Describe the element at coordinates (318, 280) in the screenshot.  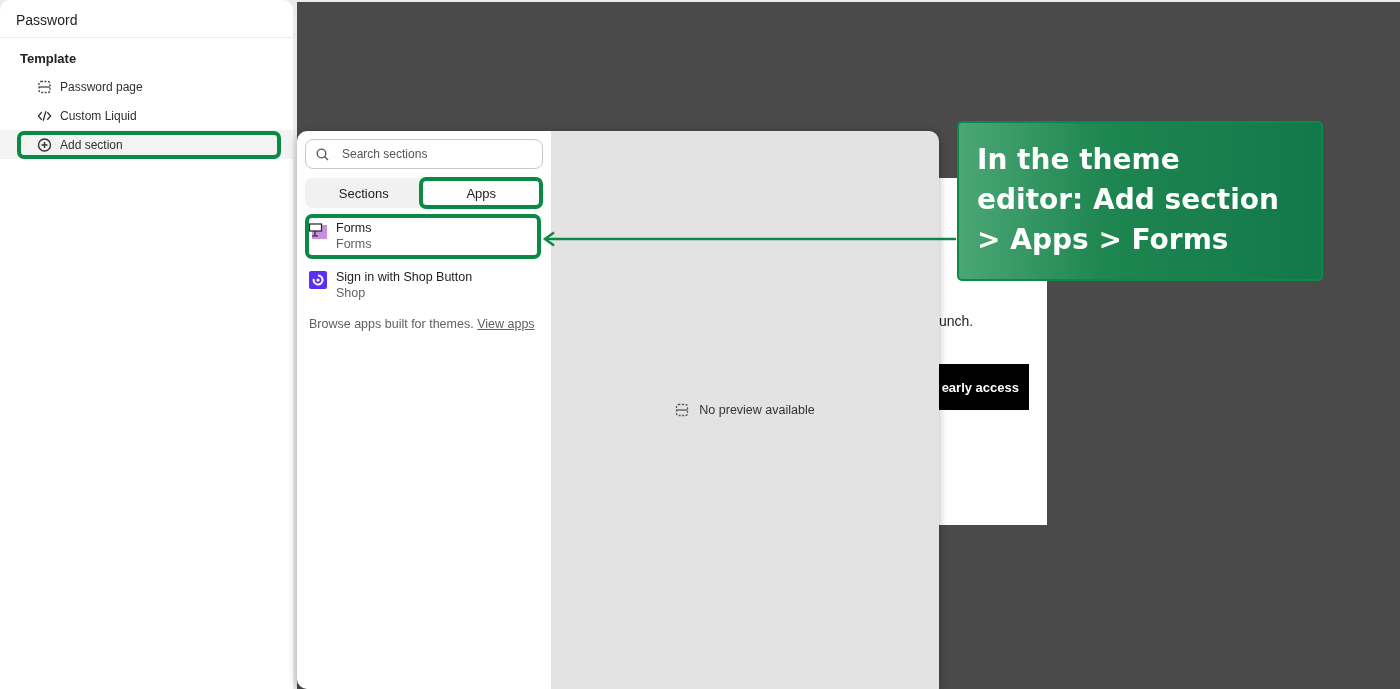
I see `shop-app-icon` at that location.